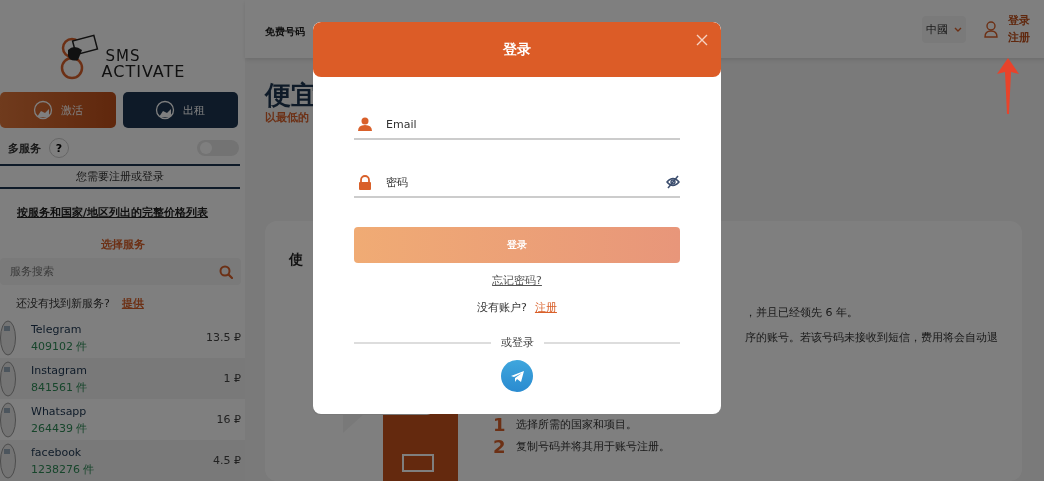 Image resolution: width=1044 pixels, height=481 pixels. Describe the element at coordinates (113, 212) in the screenshot. I see `price-list-link: 按服务和国家/地区列出的完整价格列表` at that location.